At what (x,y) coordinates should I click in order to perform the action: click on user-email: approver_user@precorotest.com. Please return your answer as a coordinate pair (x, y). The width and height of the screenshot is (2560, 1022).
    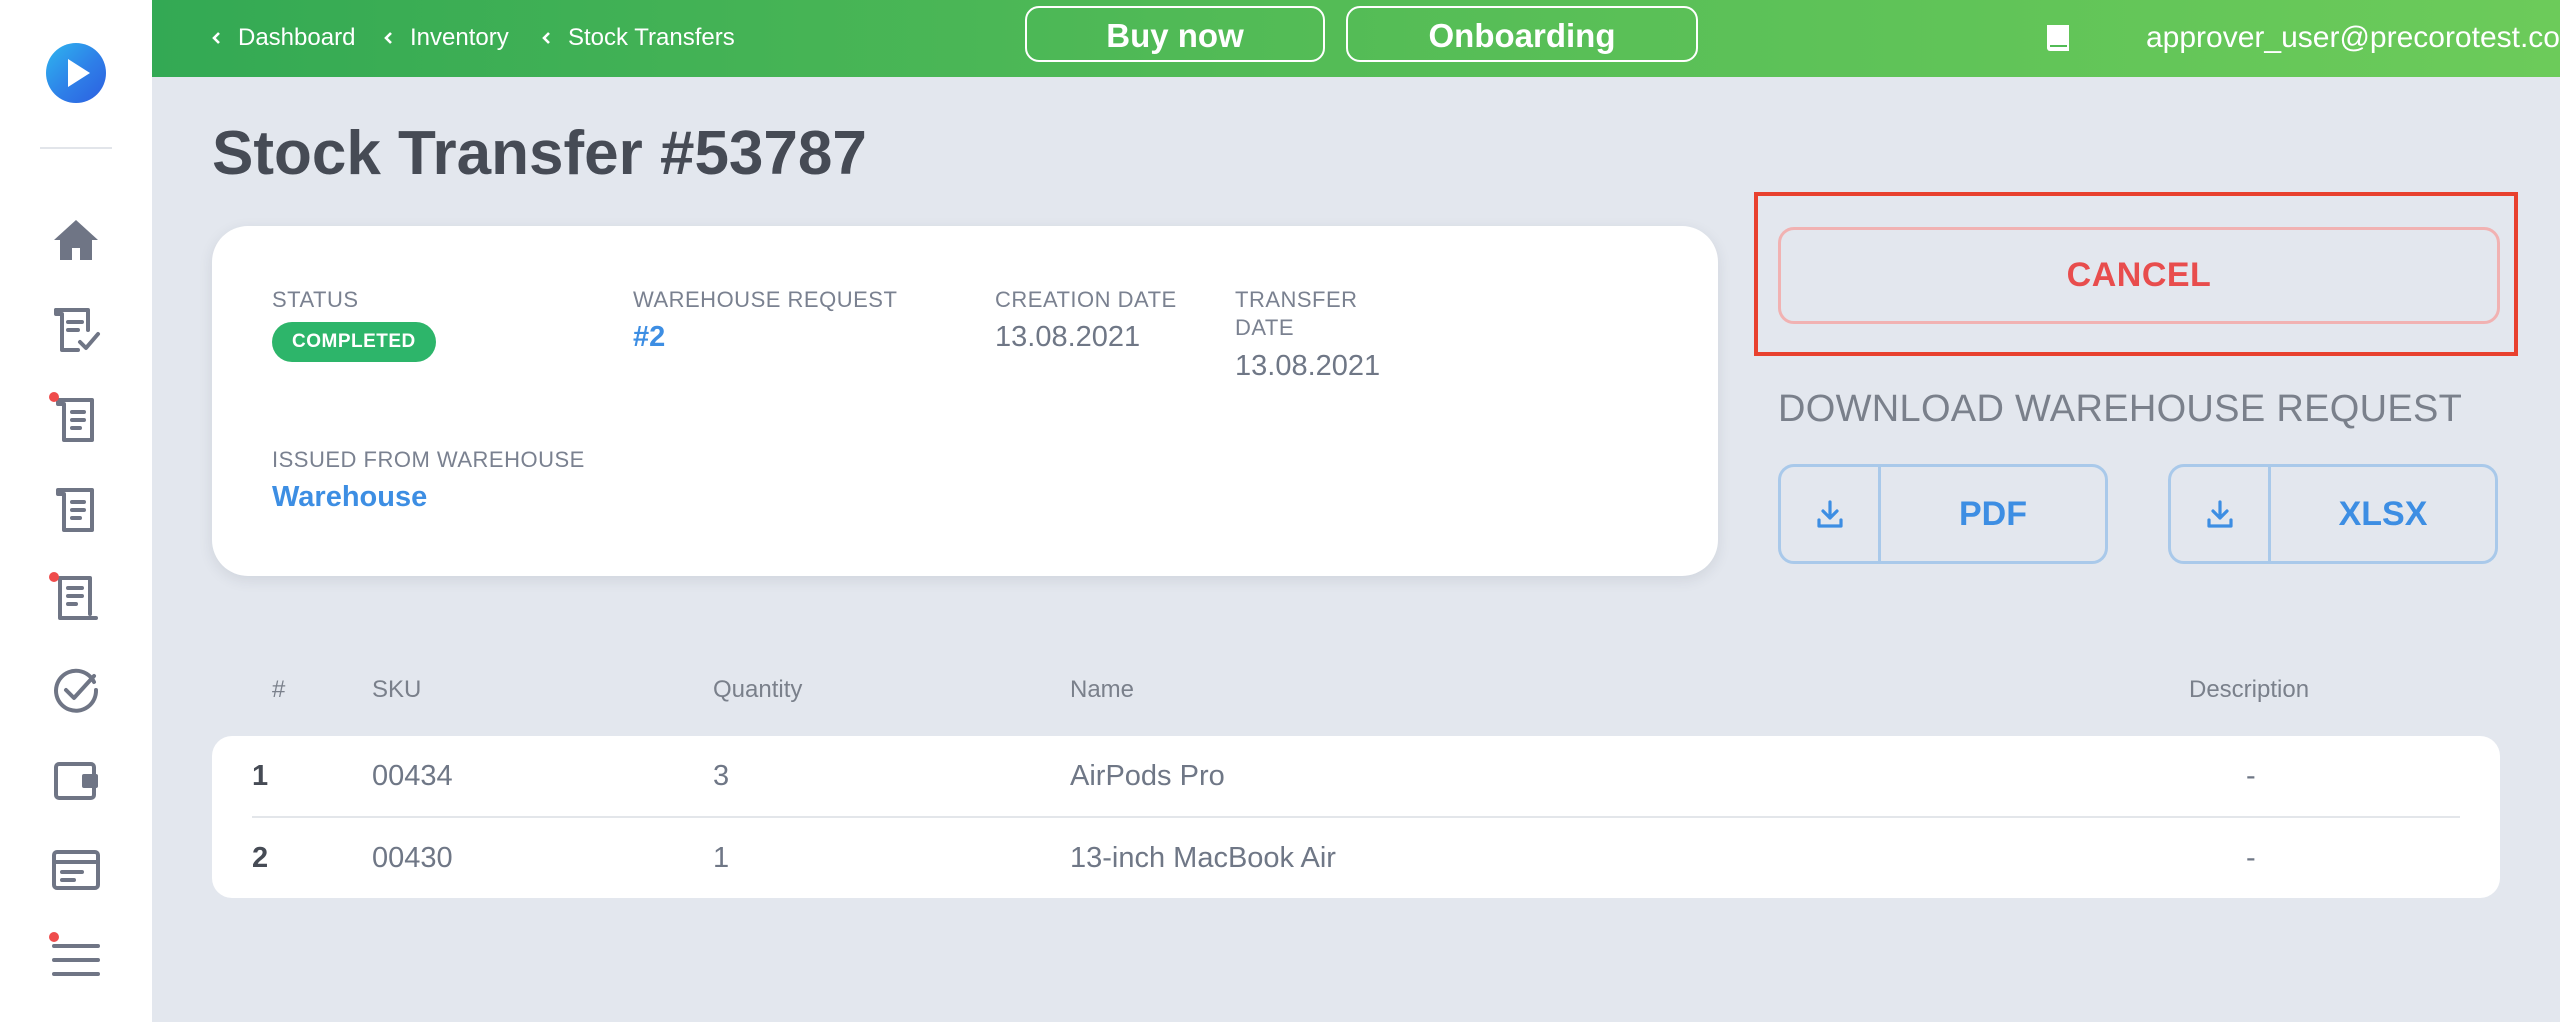
    Looking at the image, I should click on (2353, 37).